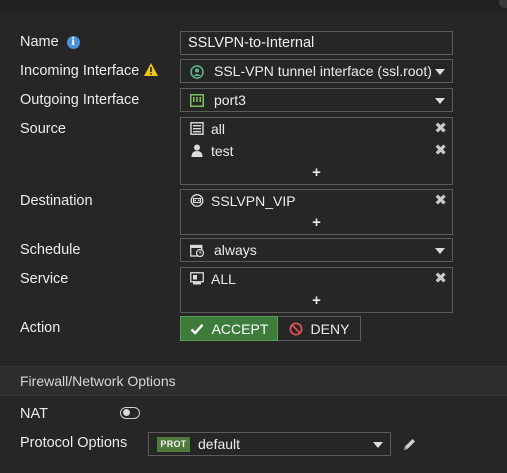 The width and height of the screenshot is (507, 473). What do you see at coordinates (409, 444) in the screenshot?
I see `pencil-icon` at bounding box center [409, 444].